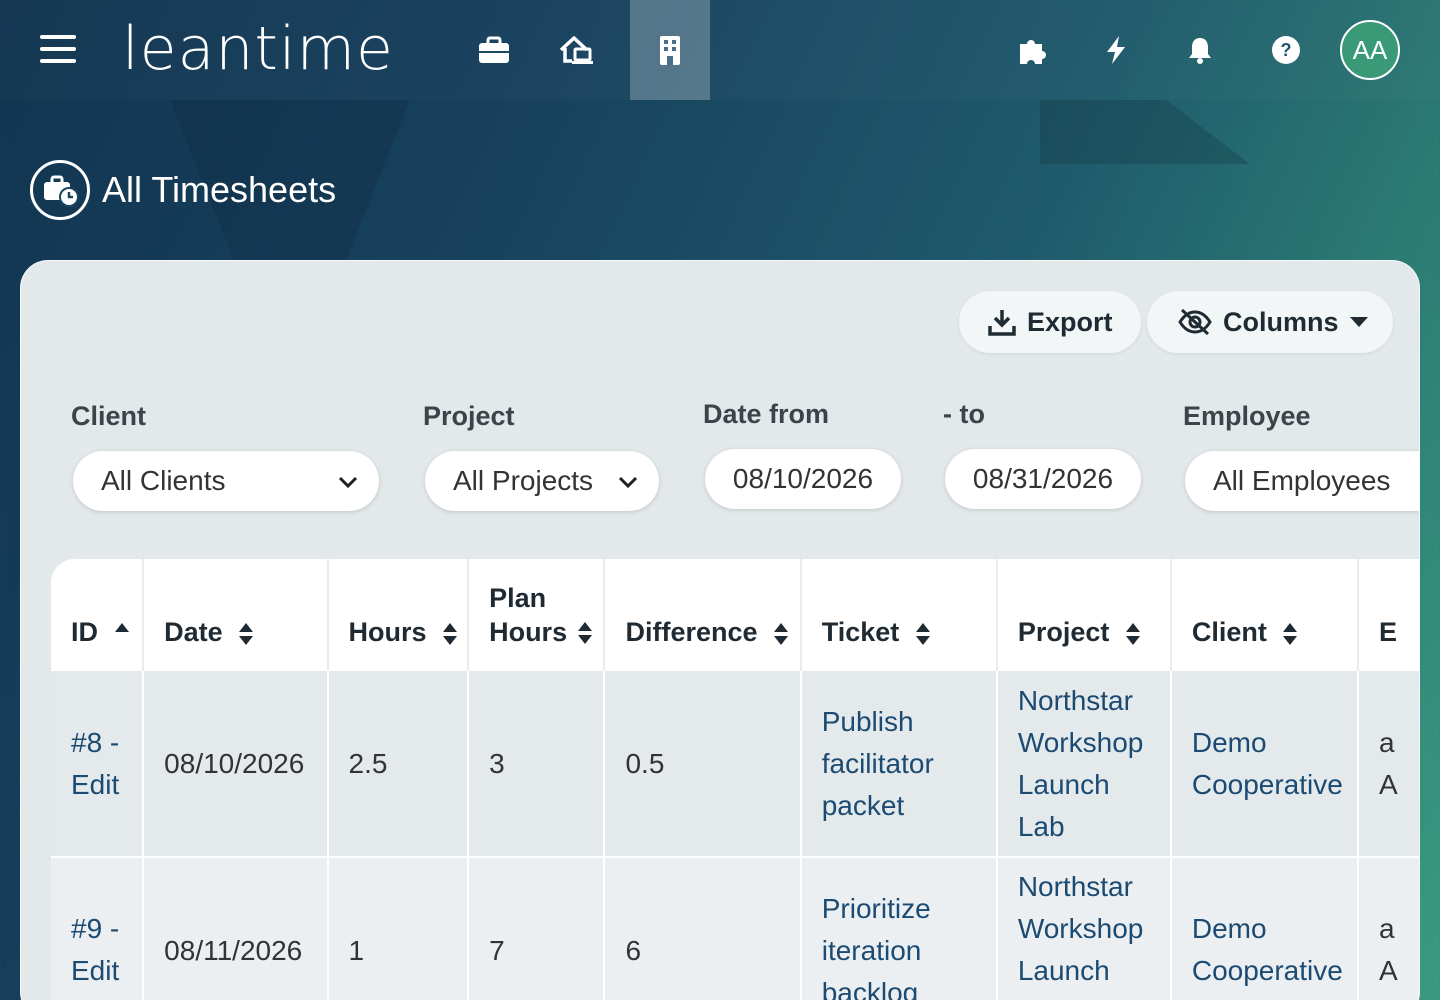 The width and height of the screenshot is (1440, 1000). What do you see at coordinates (1043, 479) in the screenshot?
I see `date-to-input: 08/31/2026` at bounding box center [1043, 479].